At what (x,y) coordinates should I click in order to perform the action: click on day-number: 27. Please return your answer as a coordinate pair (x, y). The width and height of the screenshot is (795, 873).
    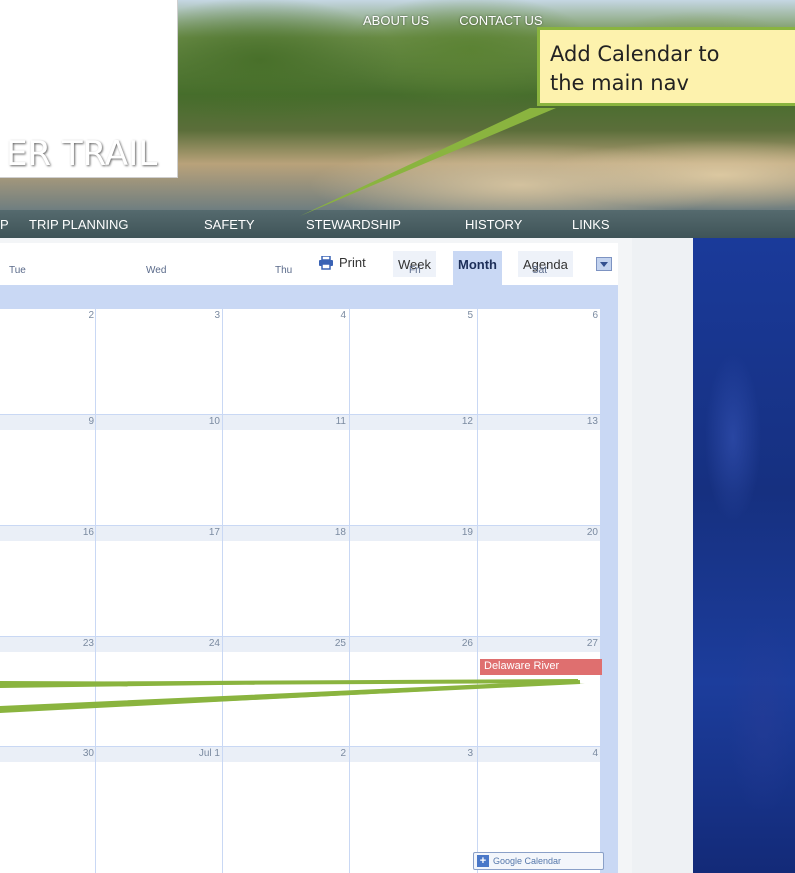
    Looking at the image, I should click on (583, 643).